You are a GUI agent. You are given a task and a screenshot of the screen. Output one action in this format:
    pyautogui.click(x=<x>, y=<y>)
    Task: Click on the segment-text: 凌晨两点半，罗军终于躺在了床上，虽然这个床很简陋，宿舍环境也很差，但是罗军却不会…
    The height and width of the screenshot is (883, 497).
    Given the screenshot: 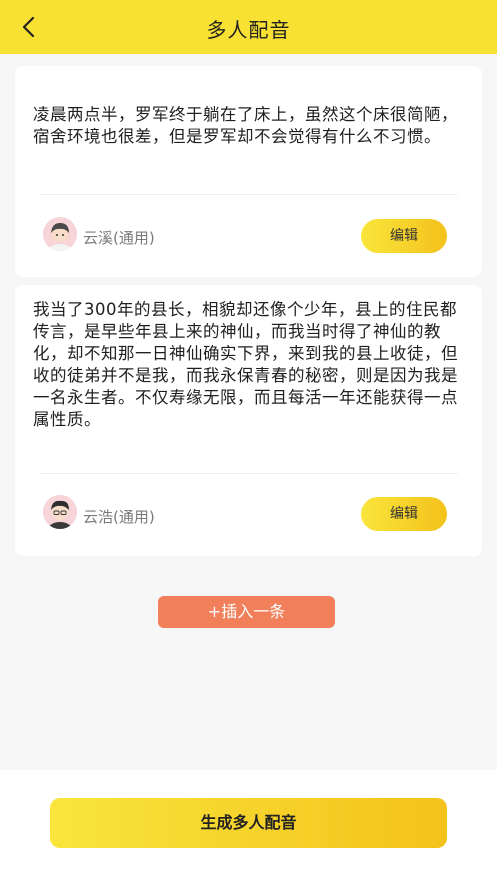 What is the action you would take?
    pyautogui.click(x=248, y=126)
    